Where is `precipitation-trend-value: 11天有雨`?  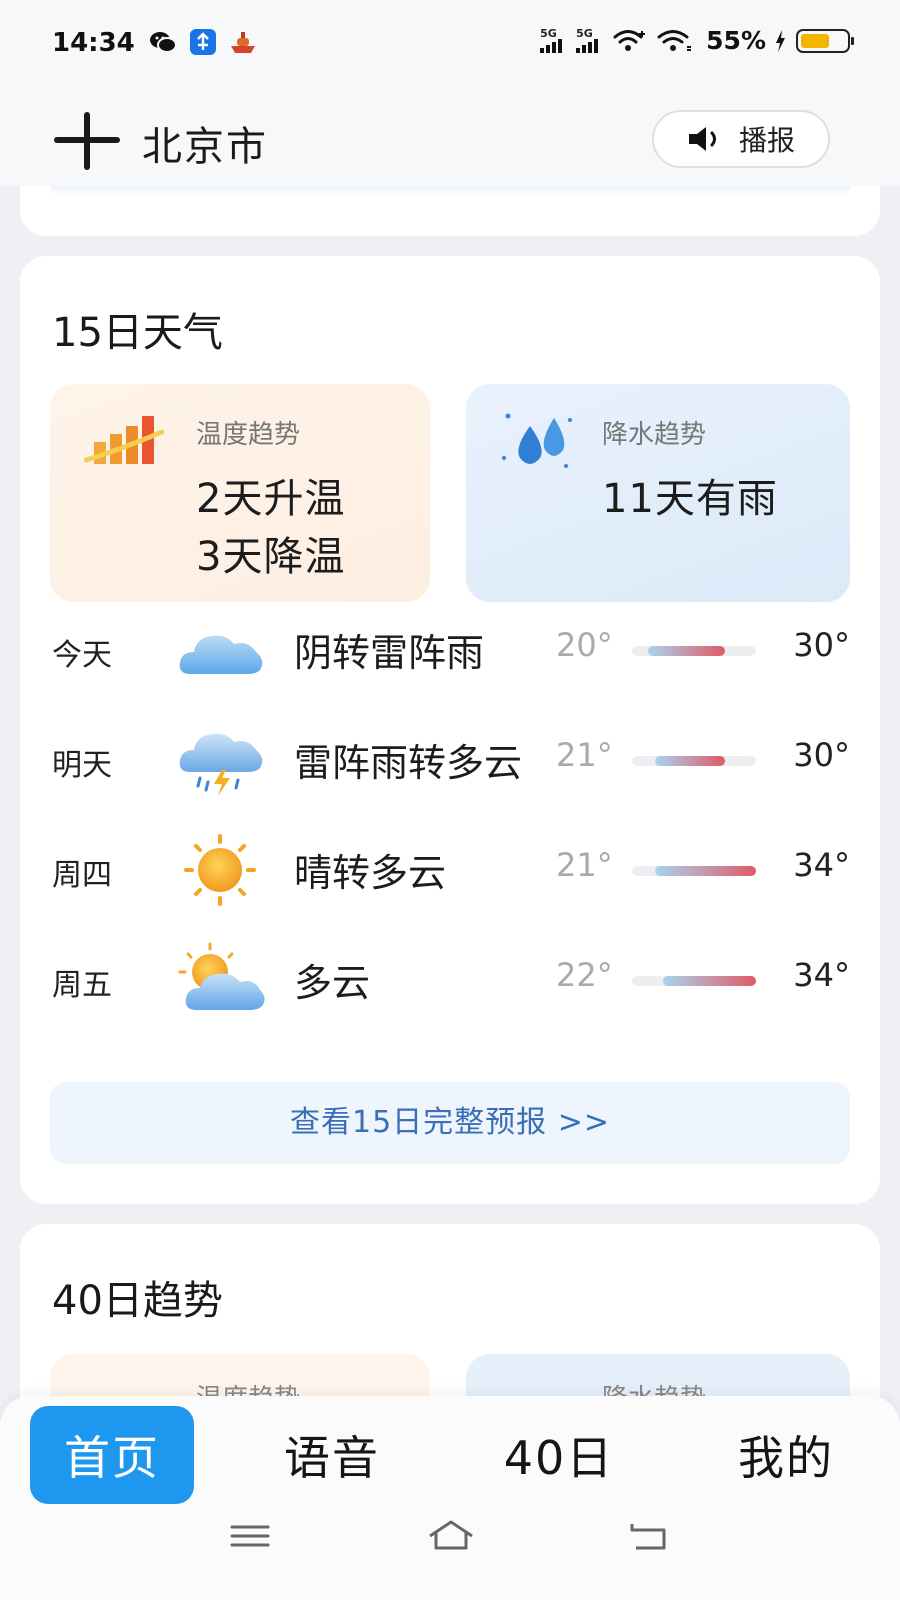 precipitation-trend-value: 11天有雨 is located at coordinates (690, 499).